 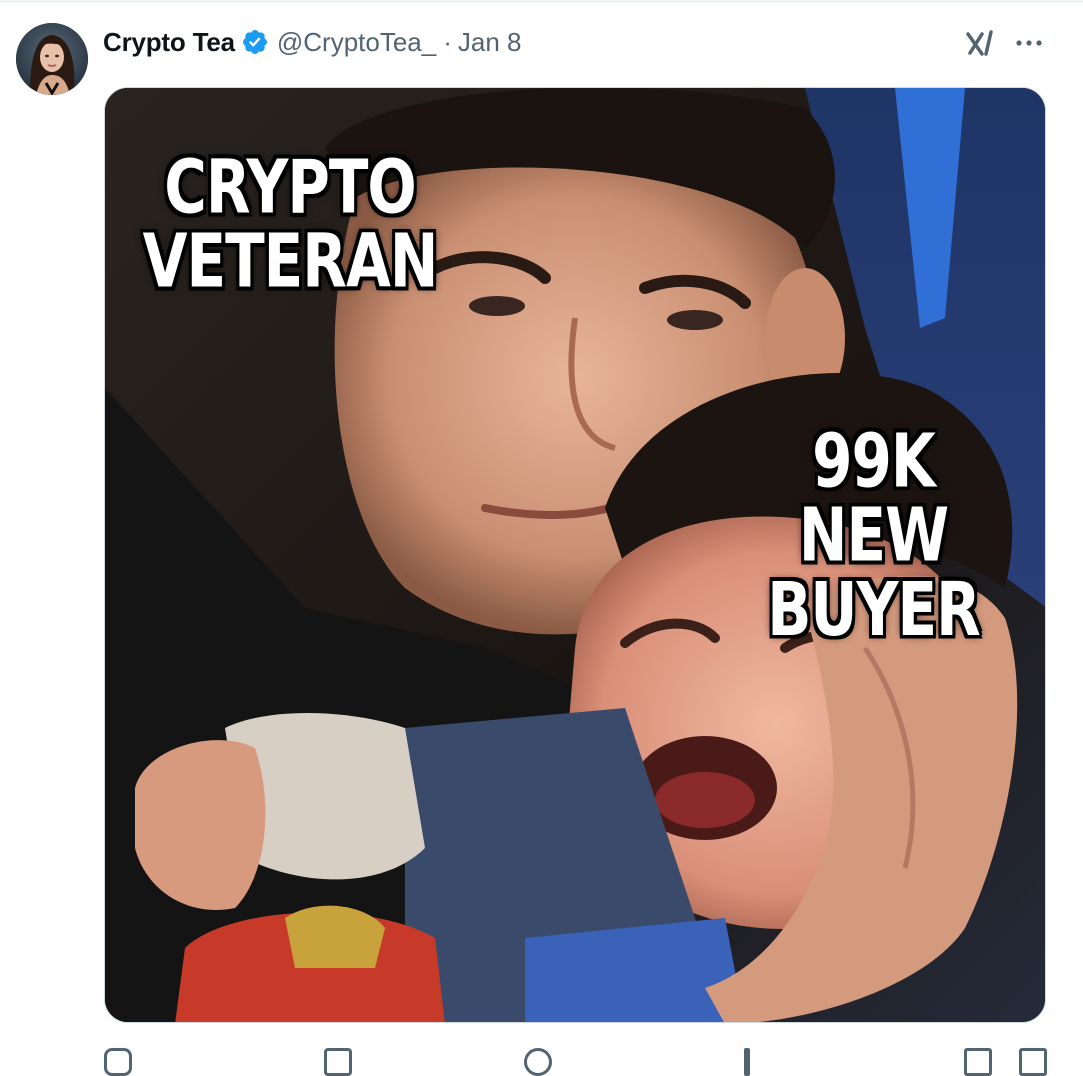 What do you see at coordinates (118, 1062) in the screenshot?
I see `reply-icon` at bounding box center [118, 1062].